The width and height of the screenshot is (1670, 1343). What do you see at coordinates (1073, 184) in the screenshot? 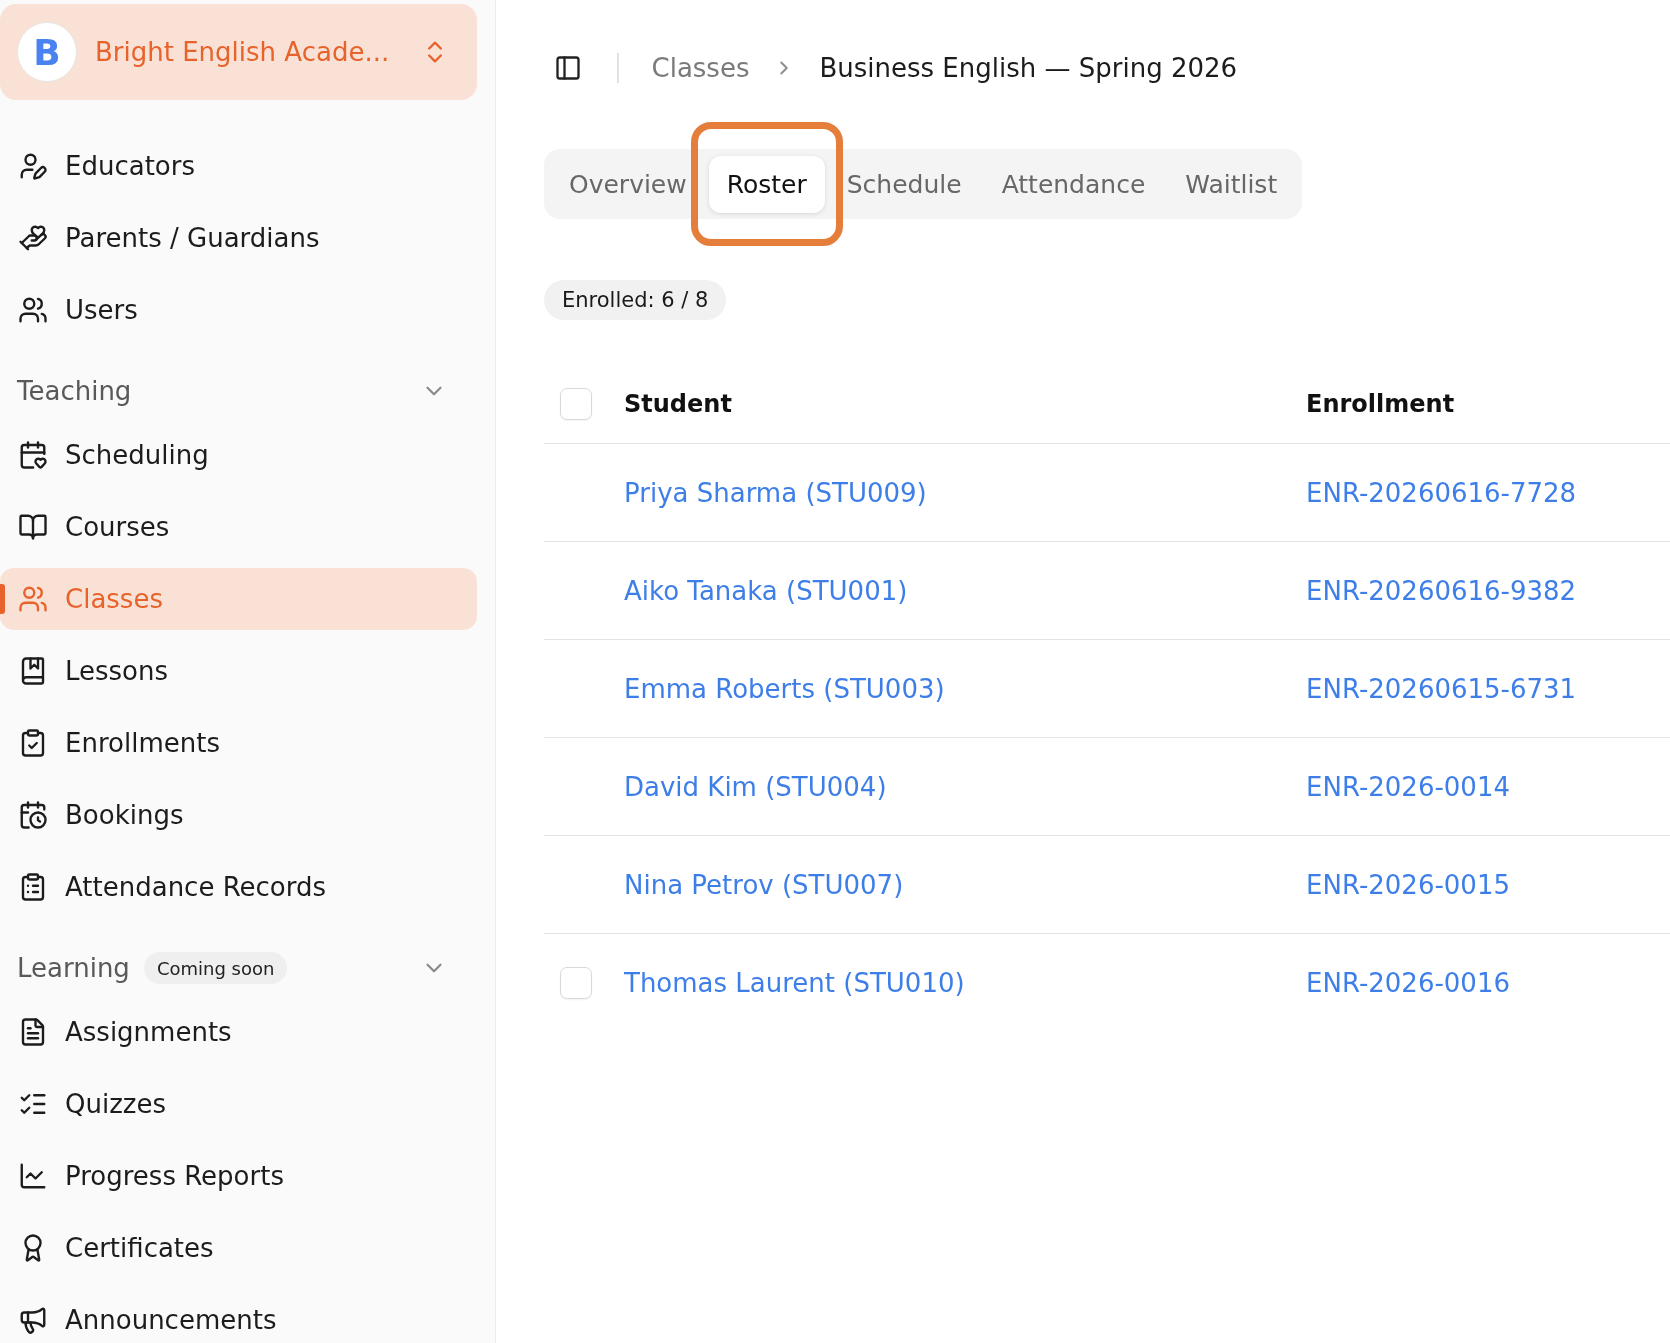
I see `tab: Attendance` at bounding box center [1073, 184].